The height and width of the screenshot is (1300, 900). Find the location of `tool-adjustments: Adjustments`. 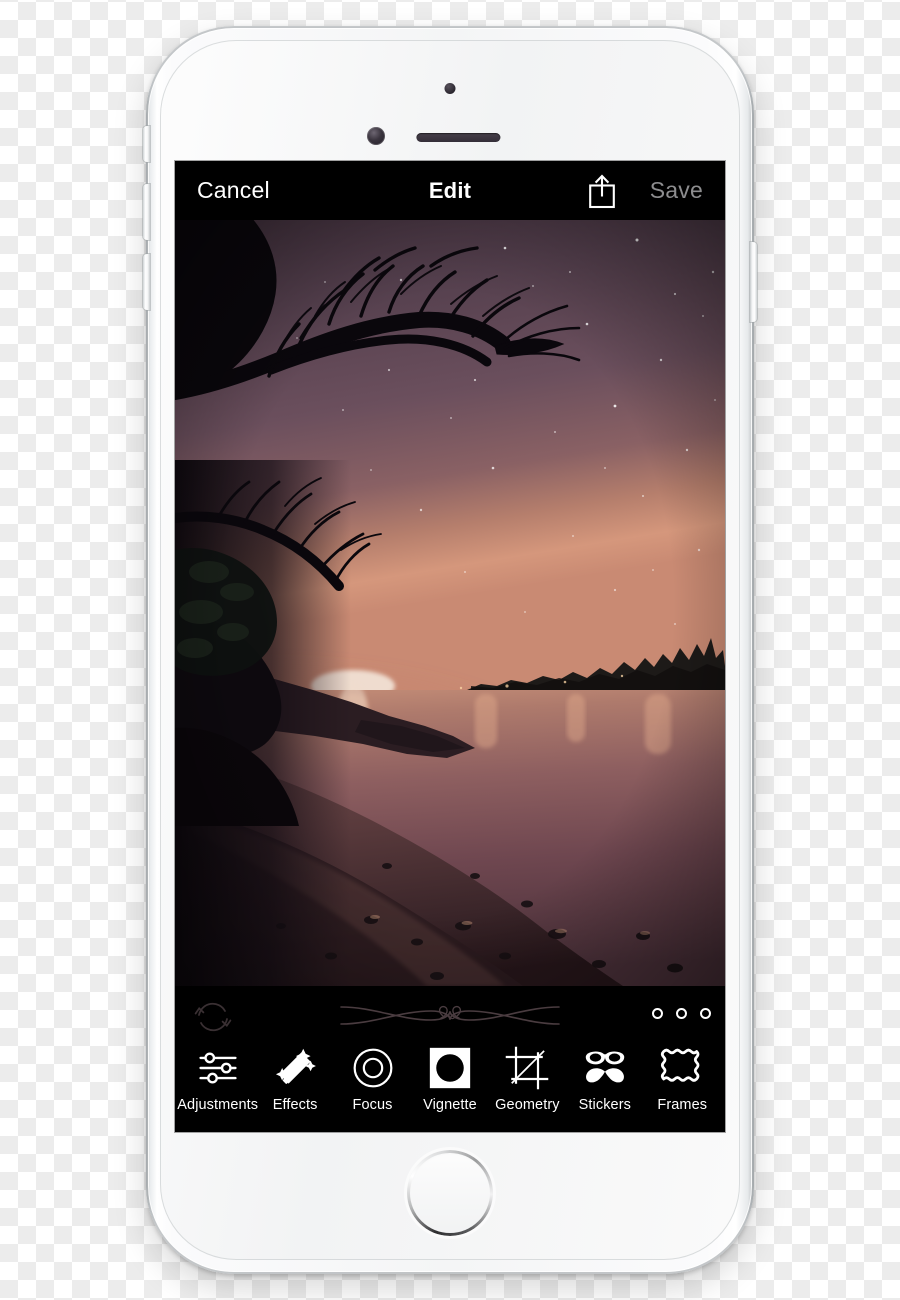

tool-adjustments: Adjustments is located at coordinates (217, 1078).